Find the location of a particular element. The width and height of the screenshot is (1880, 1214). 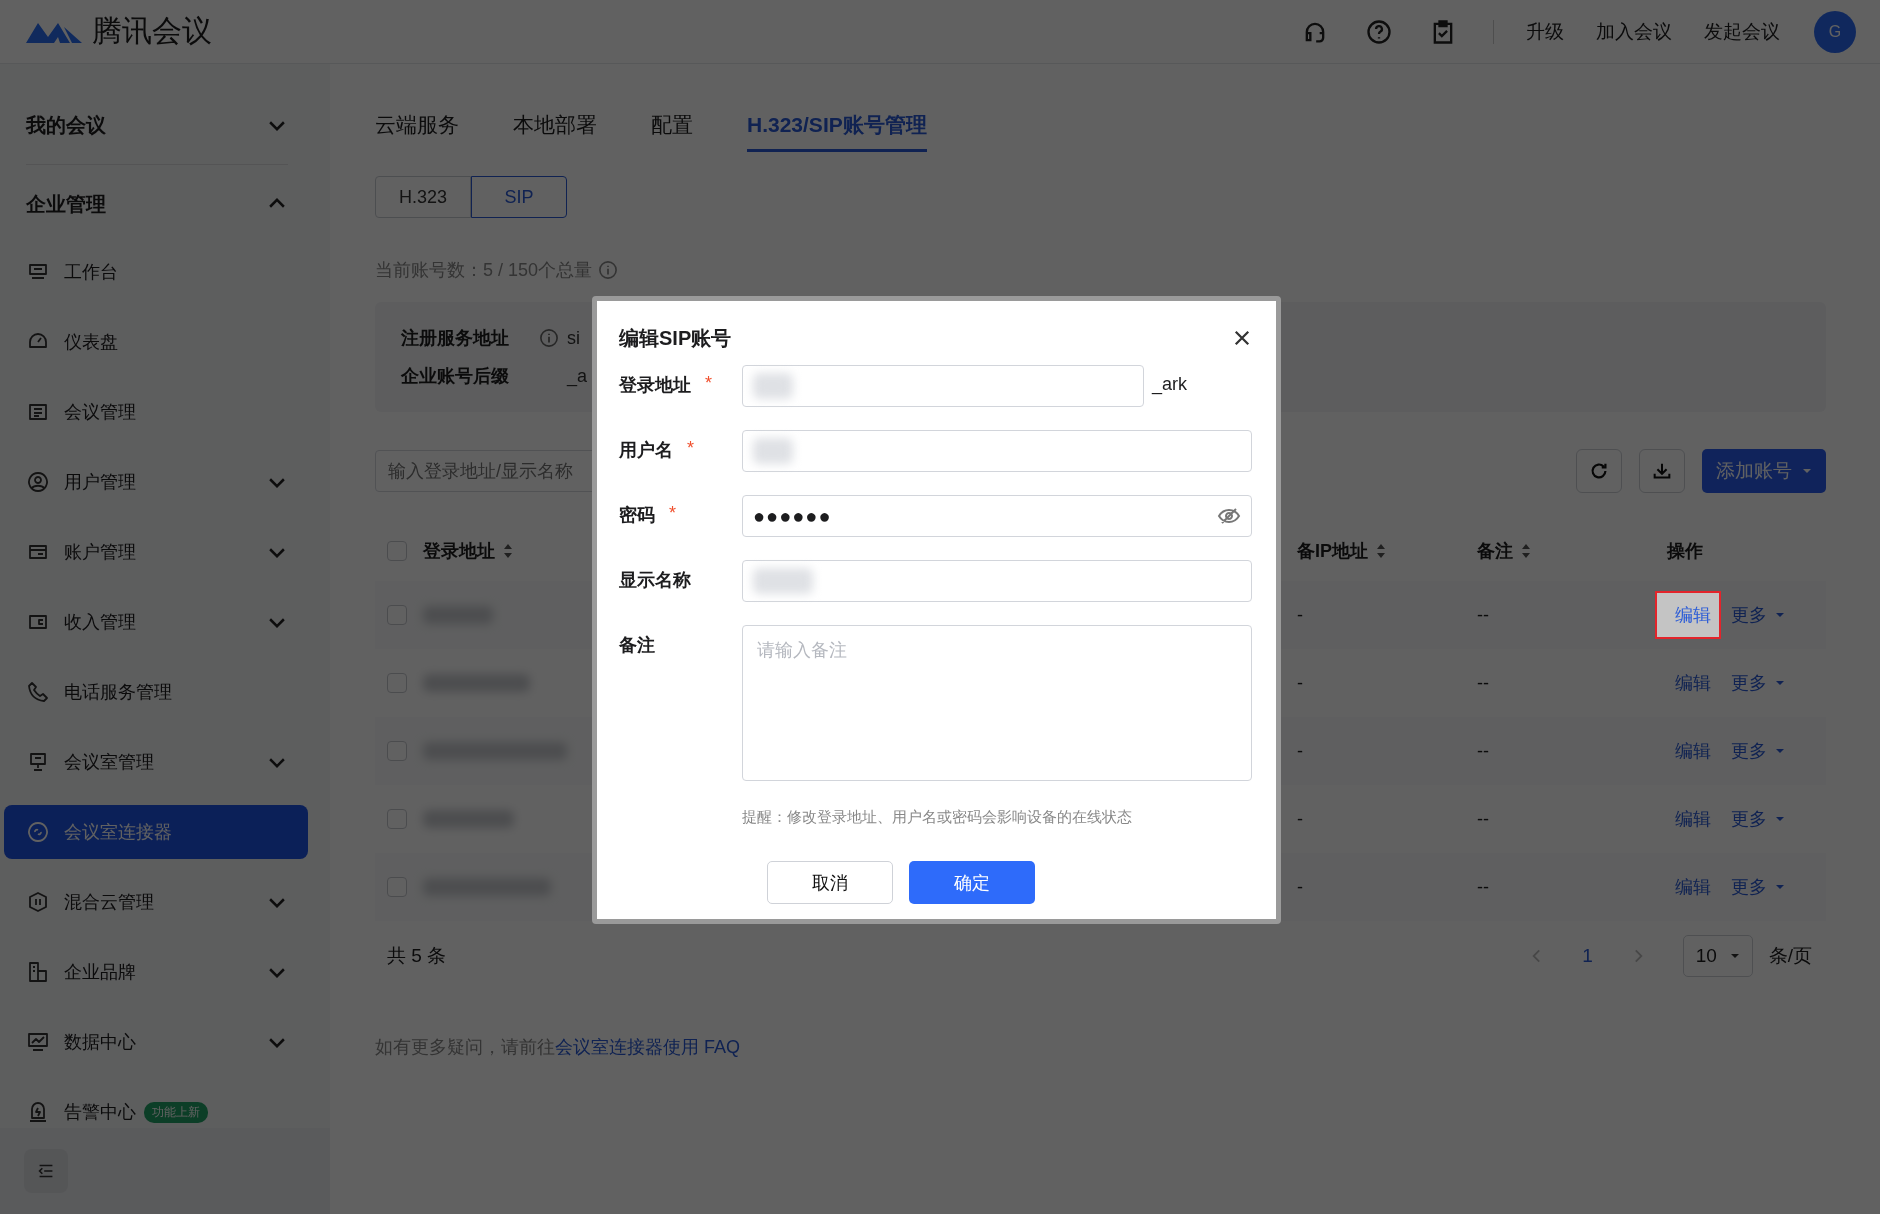

column-header: 登录地址 is located at coordinates (459, 551).